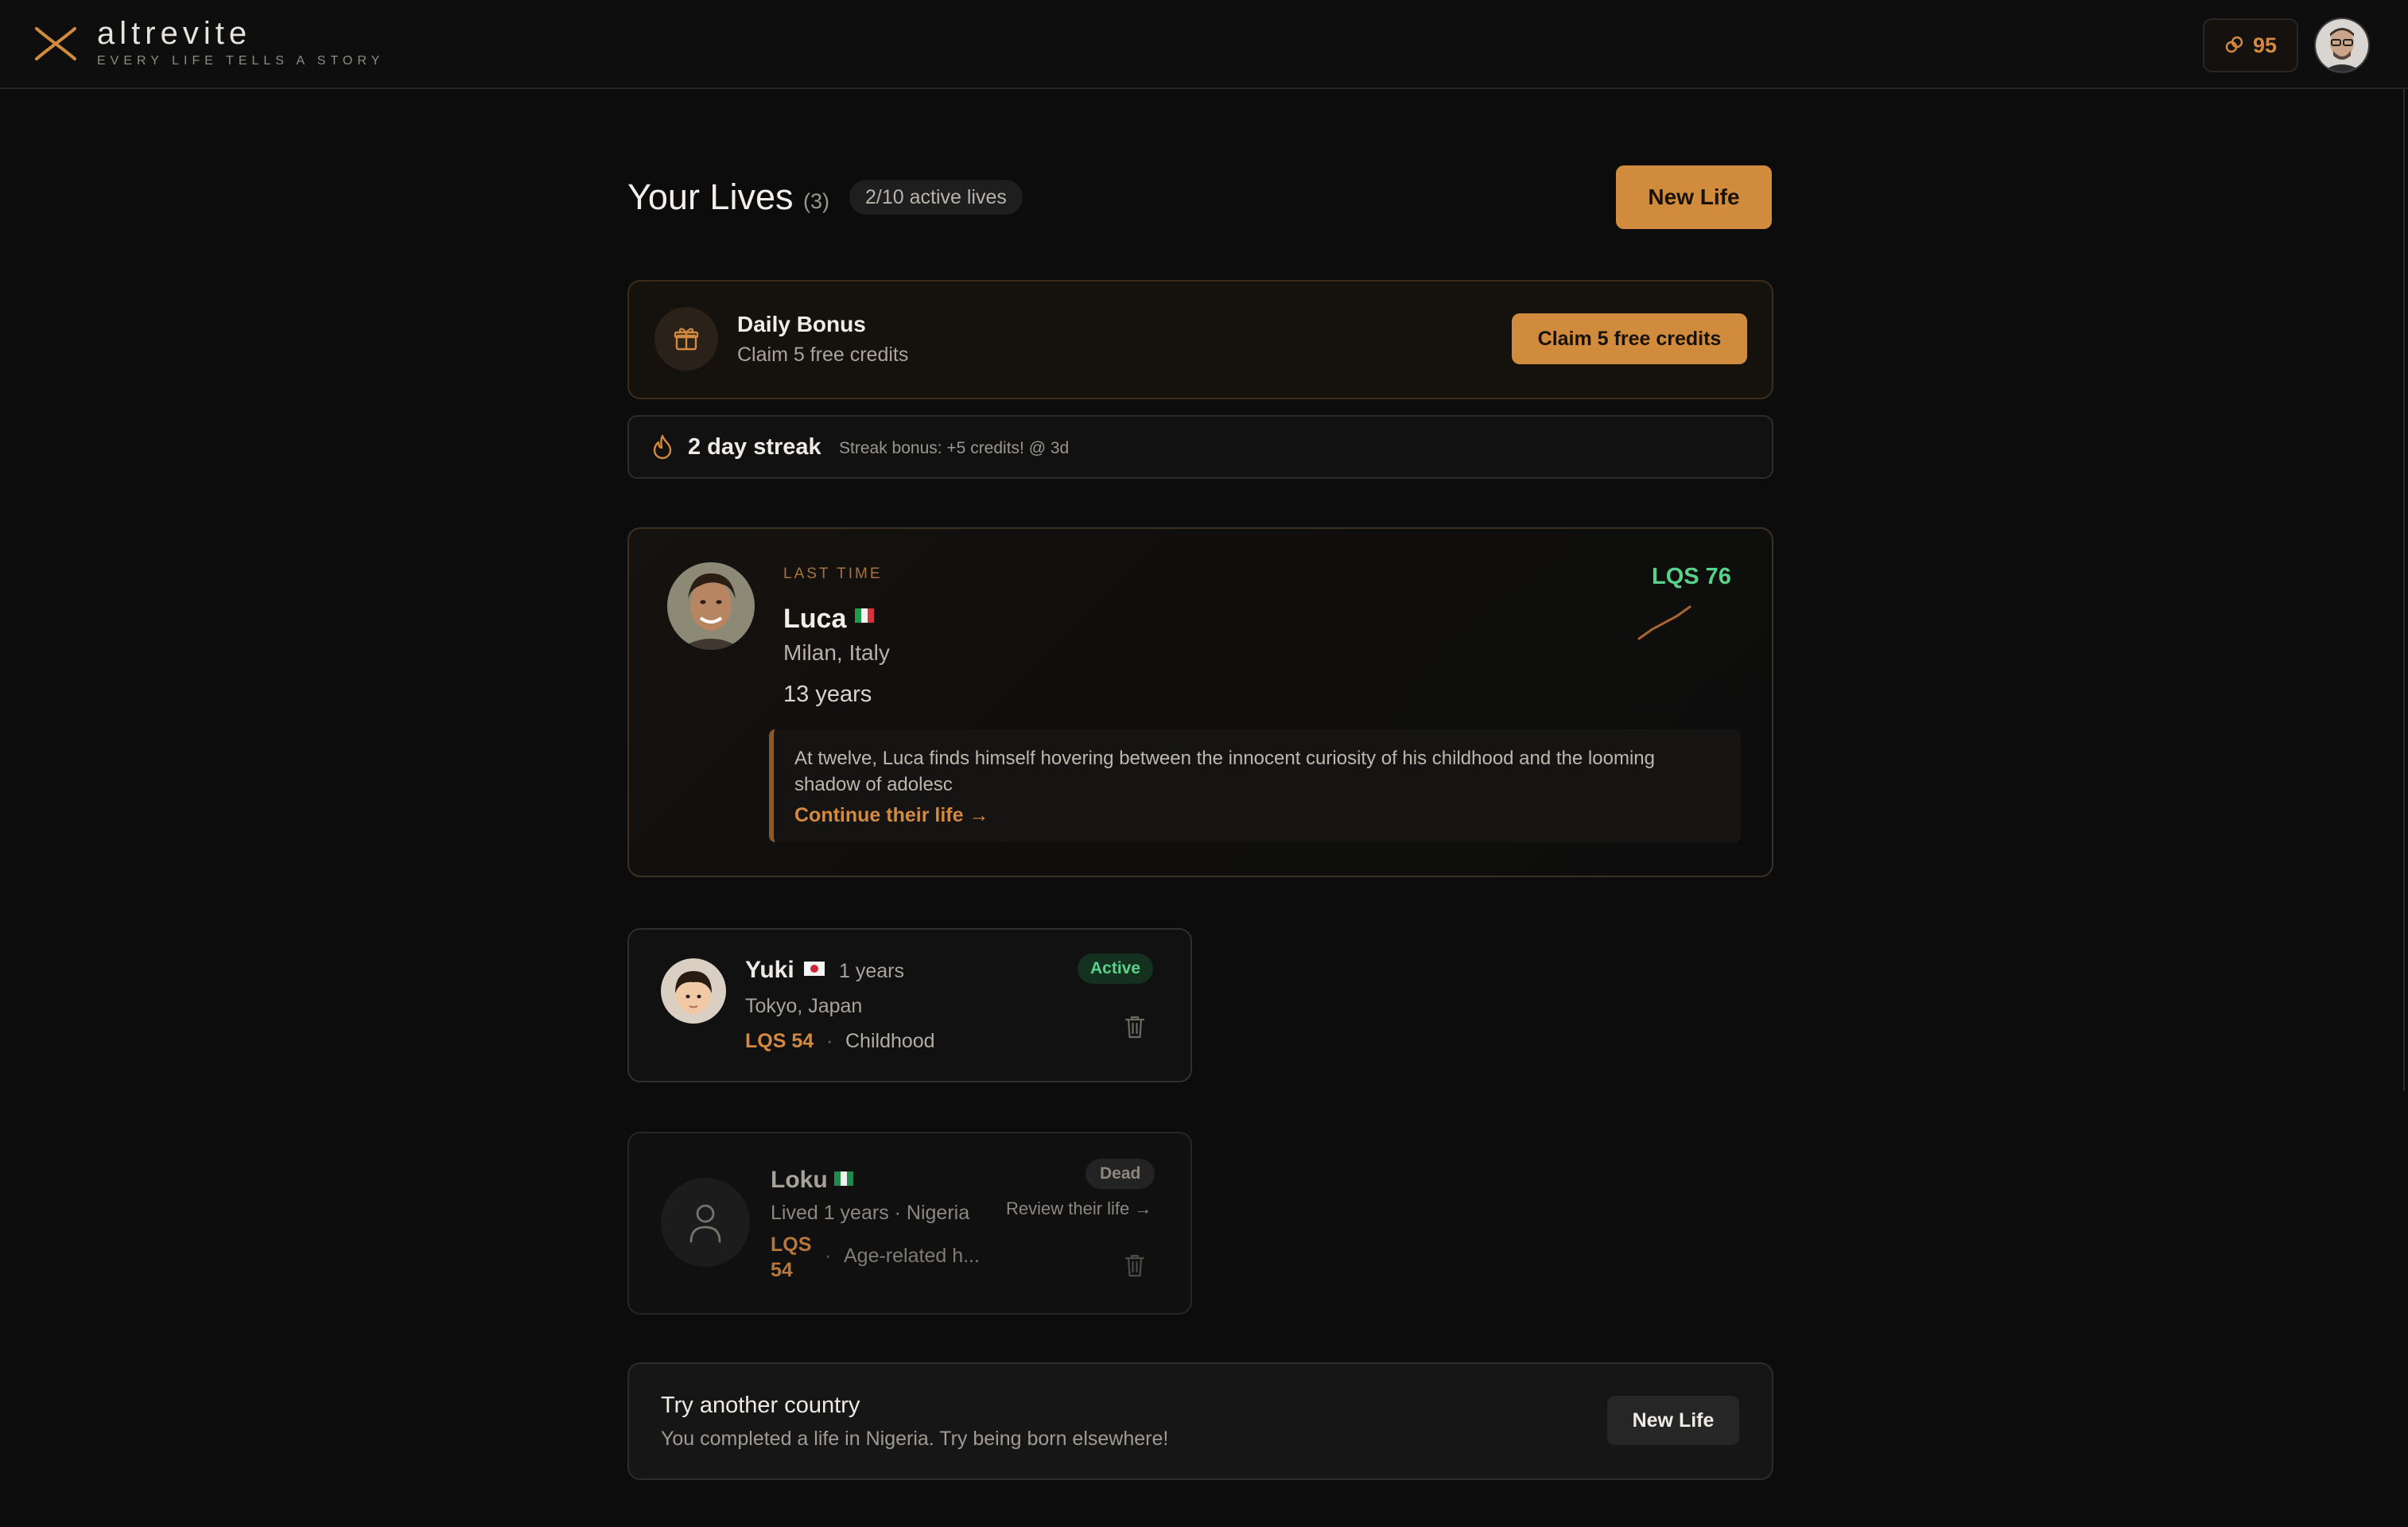 This screenshot has width=2408, height=1527. Describe the element at coordinates (1691, 576) in the screenshot. I see `lqs-score: LQS 76` at that location.